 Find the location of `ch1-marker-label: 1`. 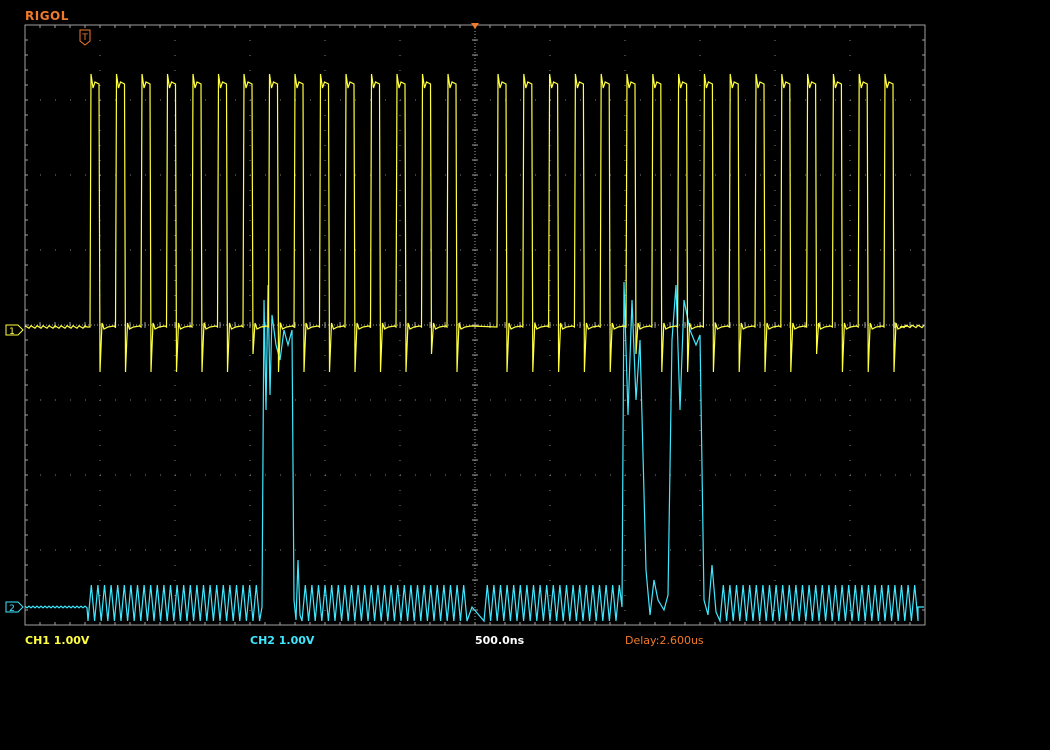

ch1-marker-label: 1 is located at coordinates (12, 332).